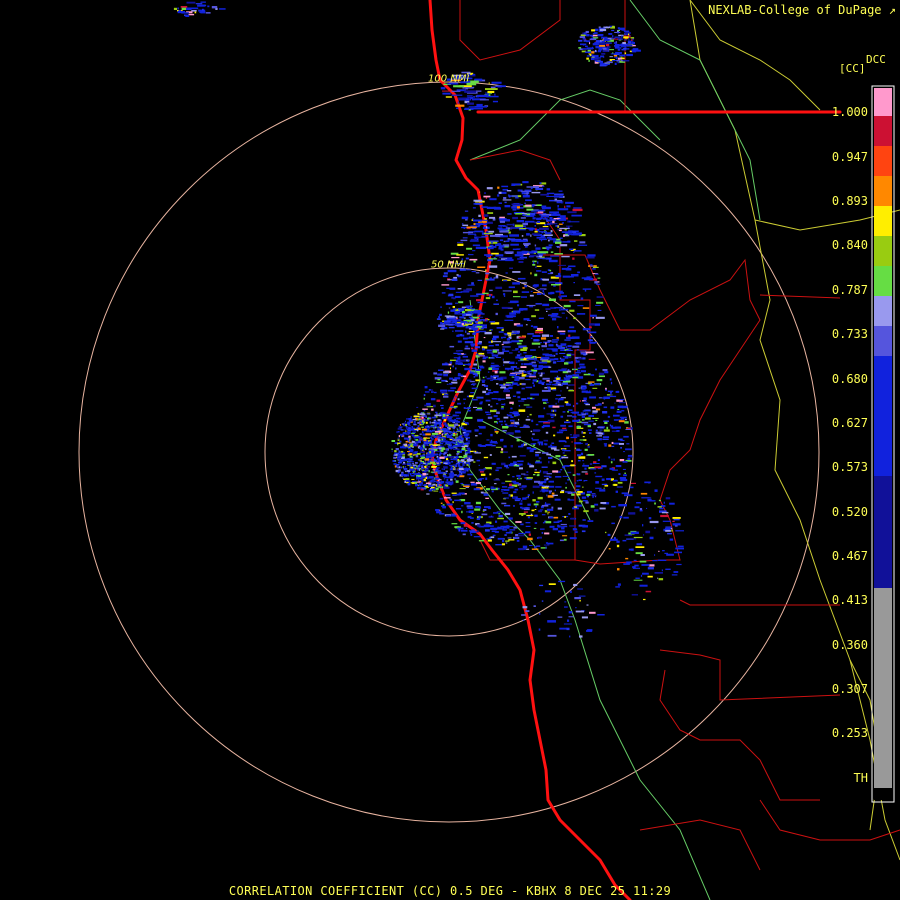 The width and height of the screenshot is (900, 900). I want to click on colorbar-tick: 0.413, so click(849, 600).